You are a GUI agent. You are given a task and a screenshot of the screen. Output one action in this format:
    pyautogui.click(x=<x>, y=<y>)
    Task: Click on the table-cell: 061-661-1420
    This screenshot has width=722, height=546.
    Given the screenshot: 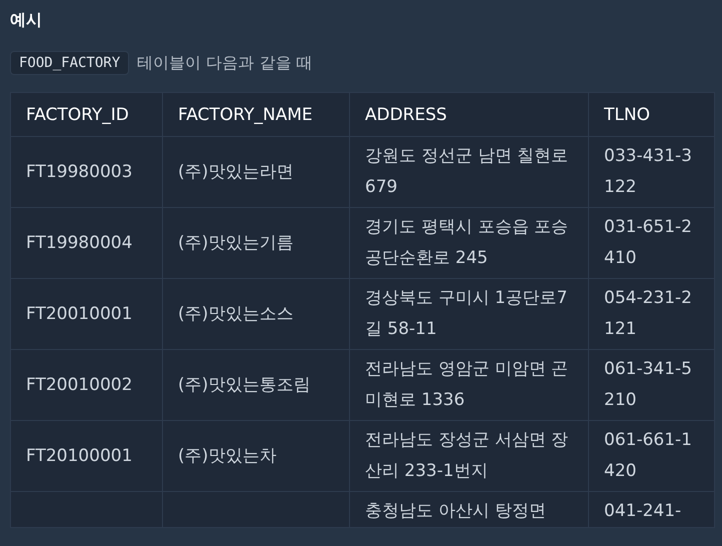 What is the action you would take?
    pyautogui.click(x=651, y=456)
    